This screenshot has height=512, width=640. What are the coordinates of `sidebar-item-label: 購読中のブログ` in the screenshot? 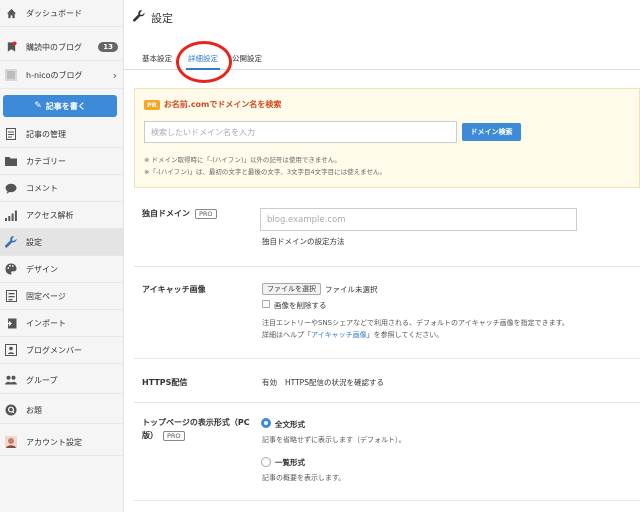 It's located at (54, 47).